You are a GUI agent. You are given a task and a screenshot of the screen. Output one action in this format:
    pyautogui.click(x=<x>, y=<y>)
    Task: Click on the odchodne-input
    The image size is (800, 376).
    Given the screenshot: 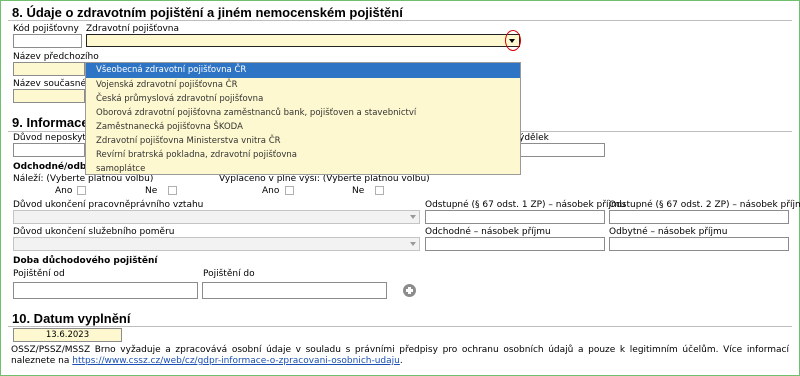 What is the action you would take?
    pyautogui.click(x=515, y=244)
    